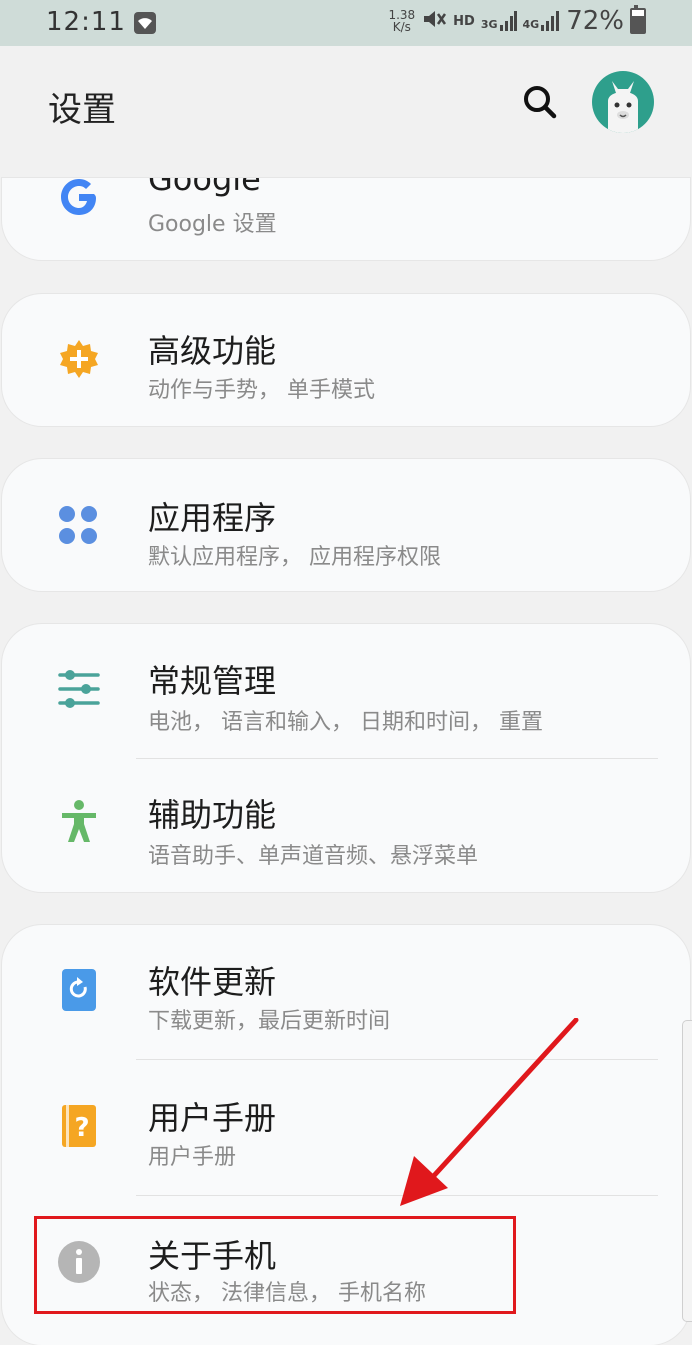 The image size is (692, 1345). What do you see at coordinates (79, 990) in the screenshot?
I see `software-update-icon` at bounding box center [79, 990].